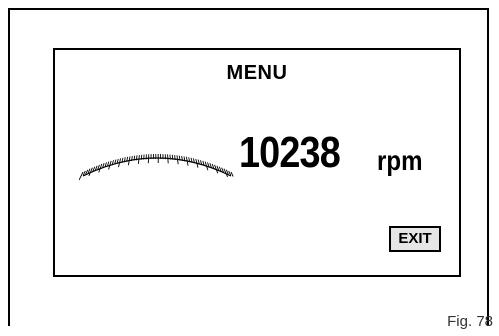 The width and height of the screenshot is (499, 336). I want to click on tachometer-arc-icon, so click(156, 167).